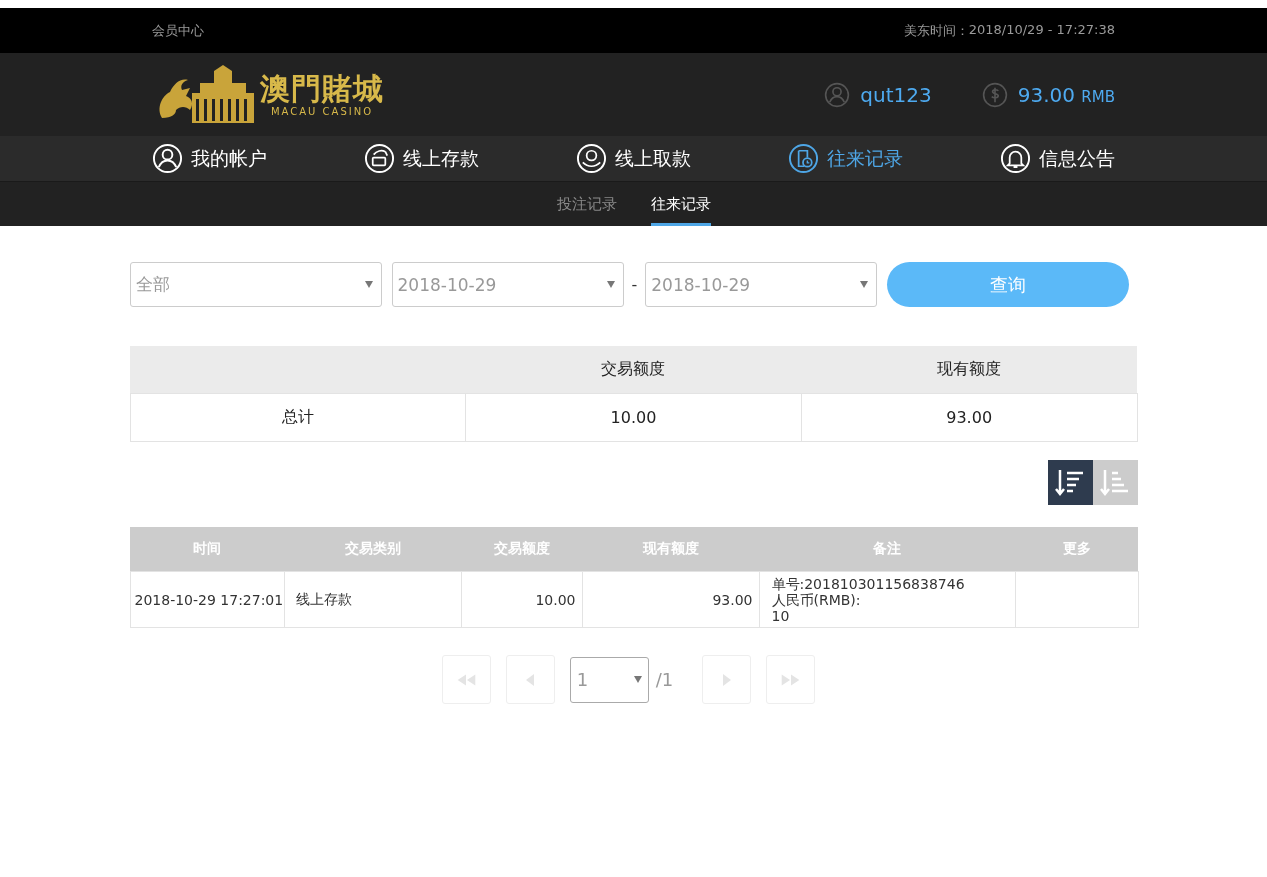 The width and height of the screenshot is (1267, 877). Describe the element at coordinates (1066, 94) in the screenshot. I see `balance: 93.00 RMB` at that location.